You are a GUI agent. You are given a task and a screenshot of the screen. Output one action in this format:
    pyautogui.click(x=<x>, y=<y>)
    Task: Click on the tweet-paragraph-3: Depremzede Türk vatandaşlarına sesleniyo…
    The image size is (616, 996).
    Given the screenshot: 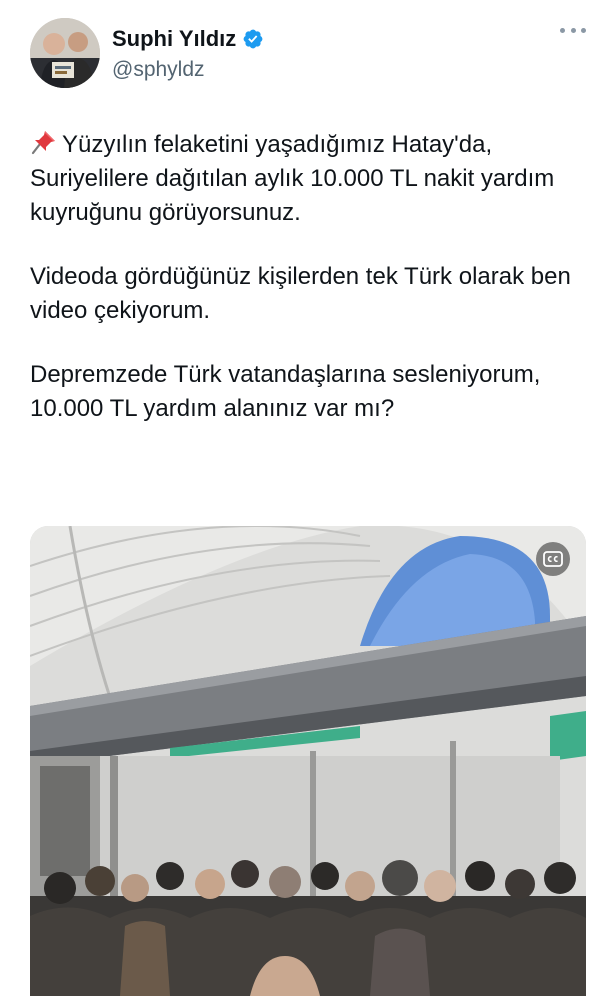 What is the action you would take?
    pyautogui.click(x=285, y=391)
    